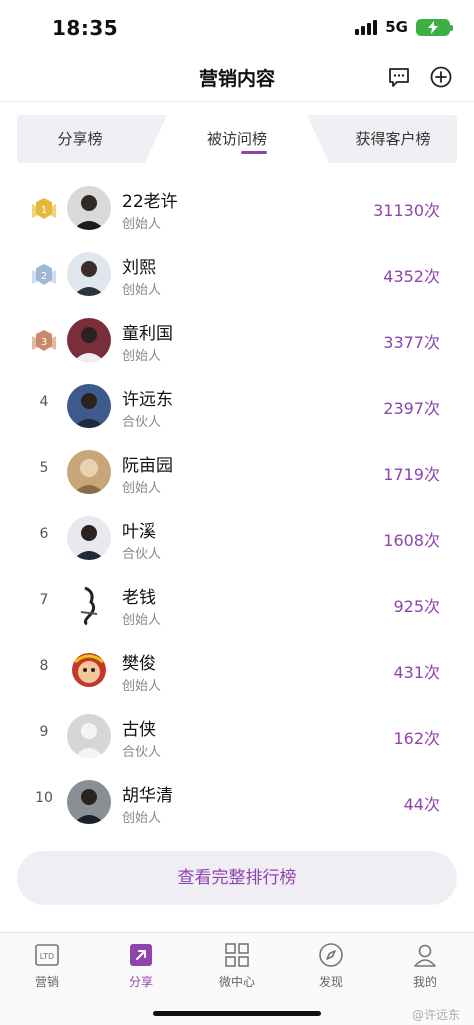  Describe the element at coordinates (44, 798) in the screenshot. I see `rank-number: 10` at that location.